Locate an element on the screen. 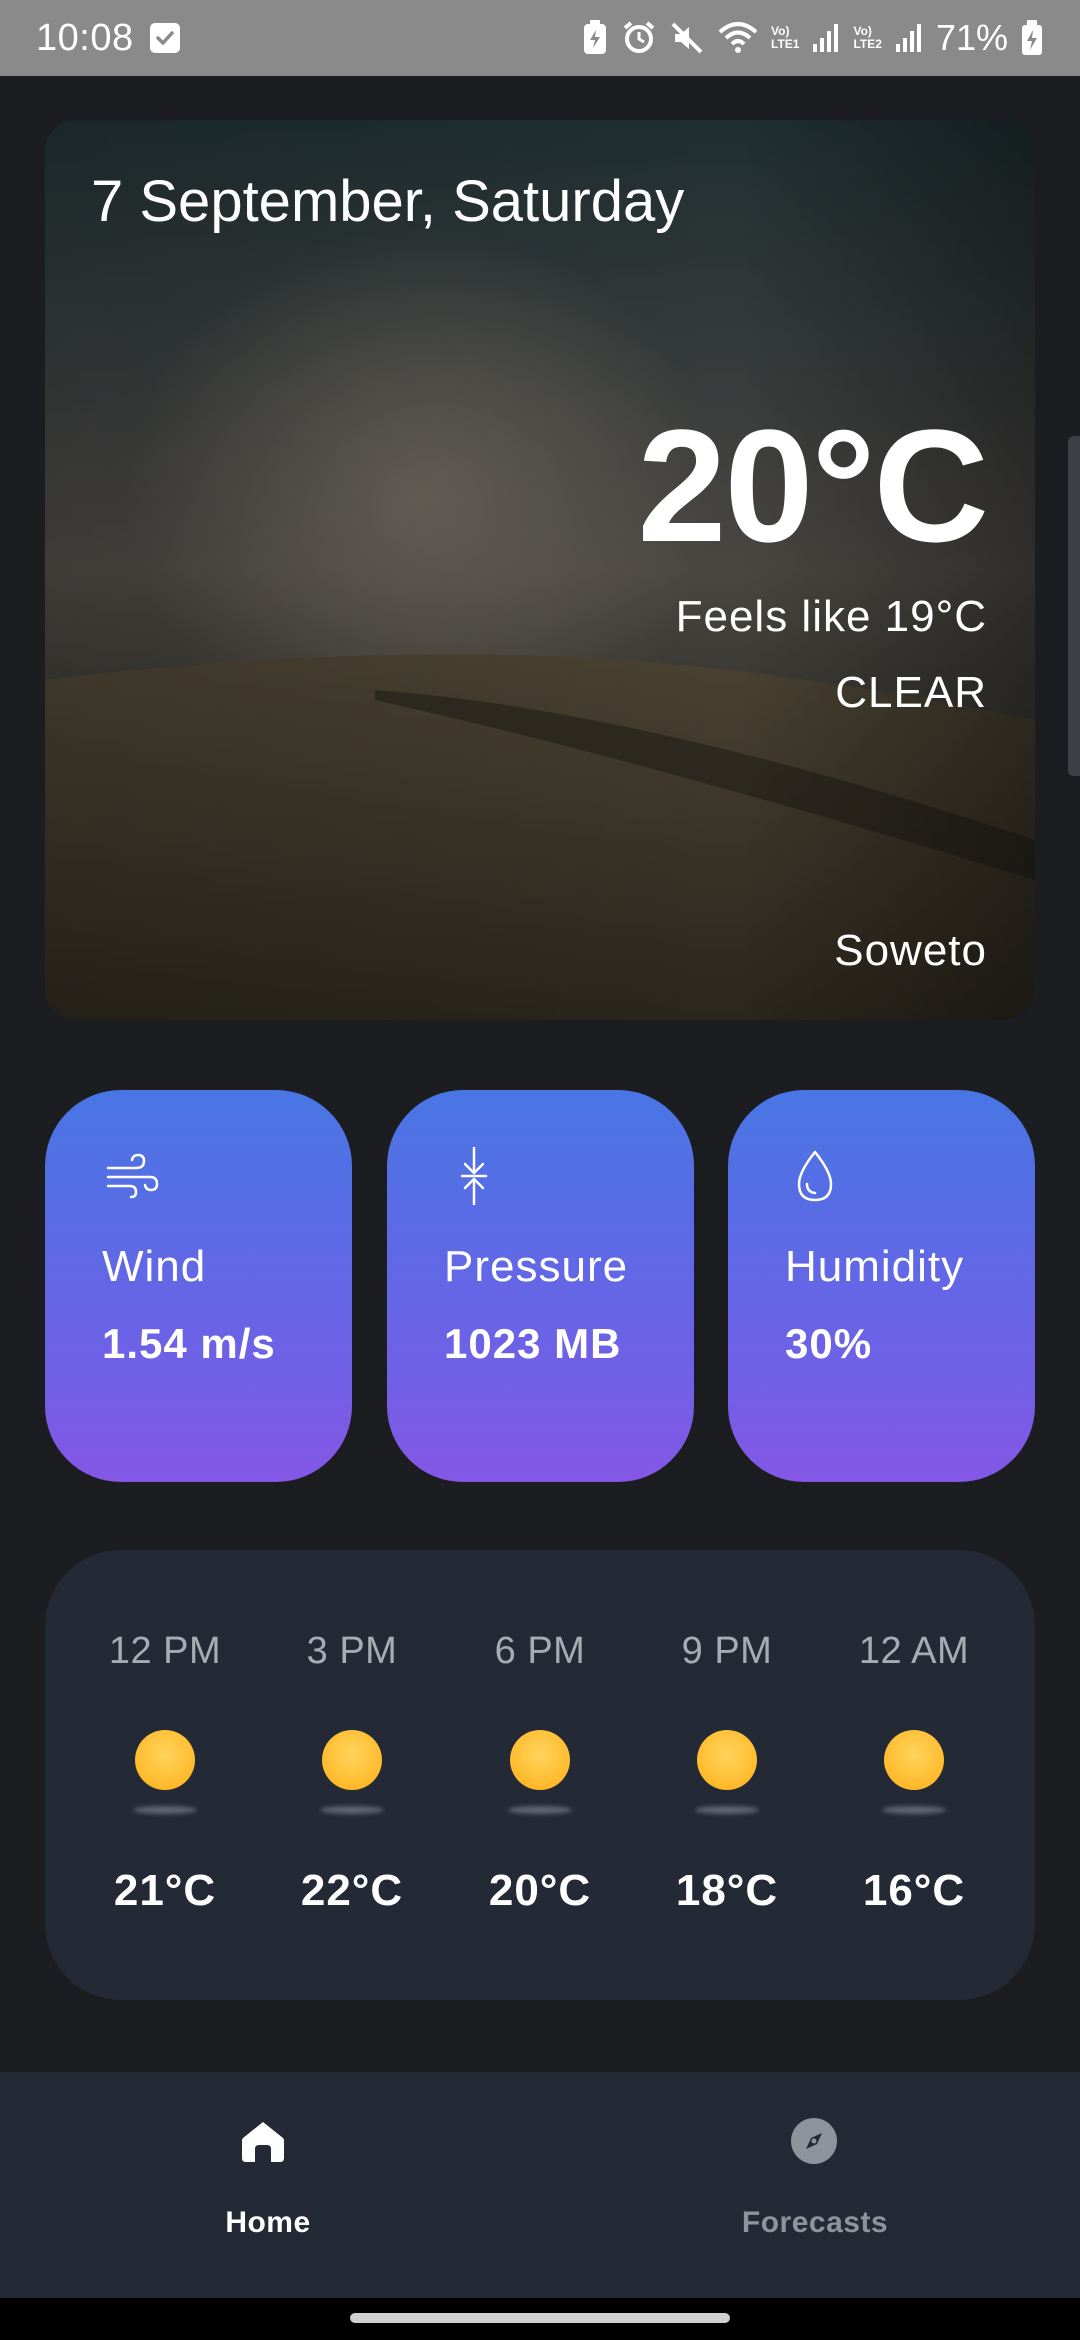 The width and height of the screenshot is (1080, 2340). hourly-item: 9 PM 18°C is located at coordinates (727, 1775).